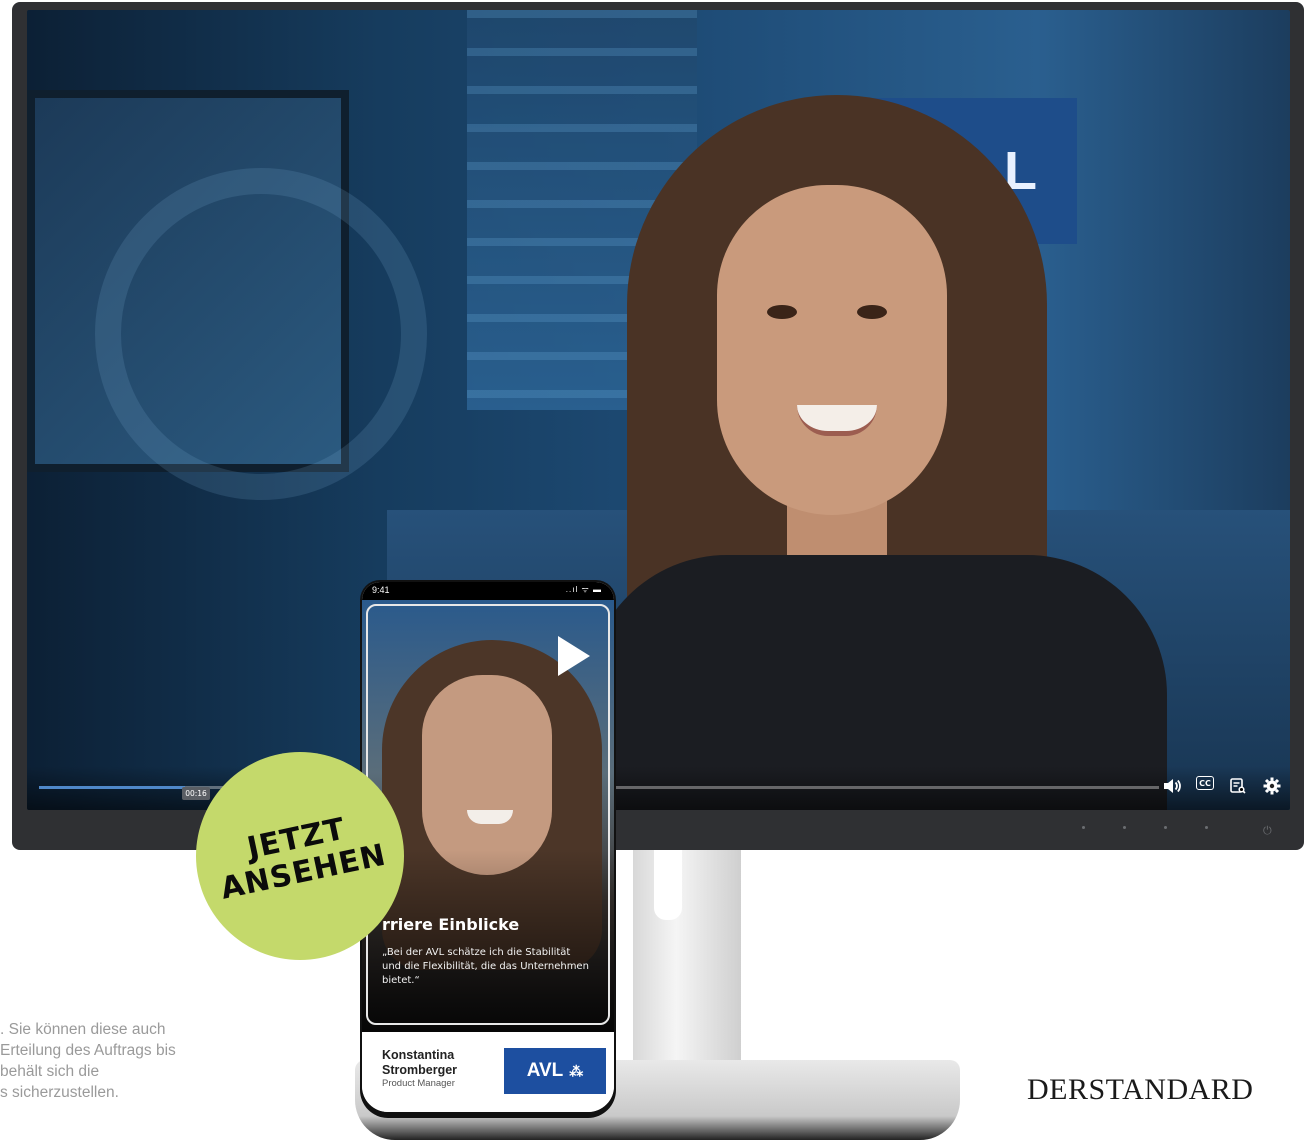 The width and height of the screenshot is (1313, 1142). I want to click on volume-icon, so click(1172, 786).